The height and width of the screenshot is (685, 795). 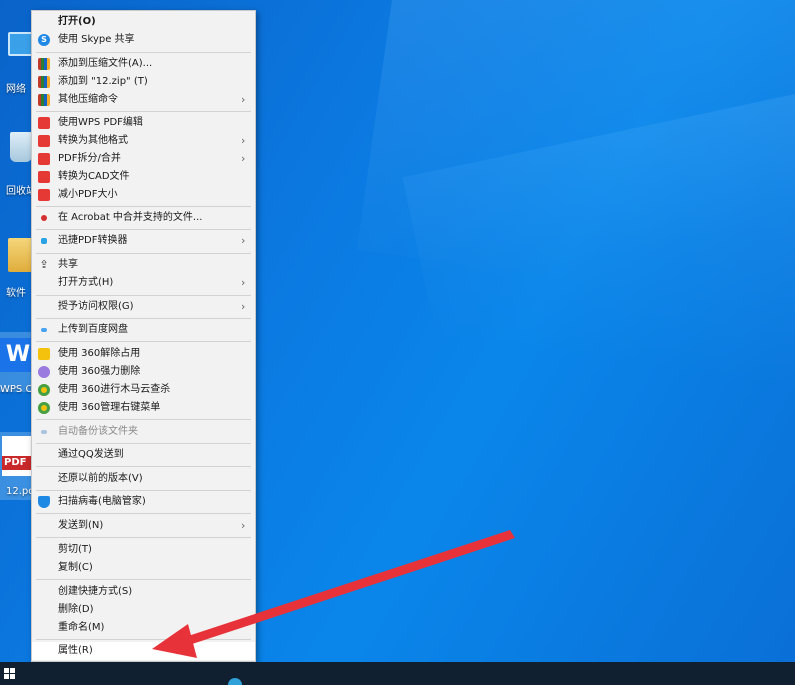 What do you see at coordinates (397, 673) in the screenshot?
I see `taskbar` at bounding box center [397, 673].